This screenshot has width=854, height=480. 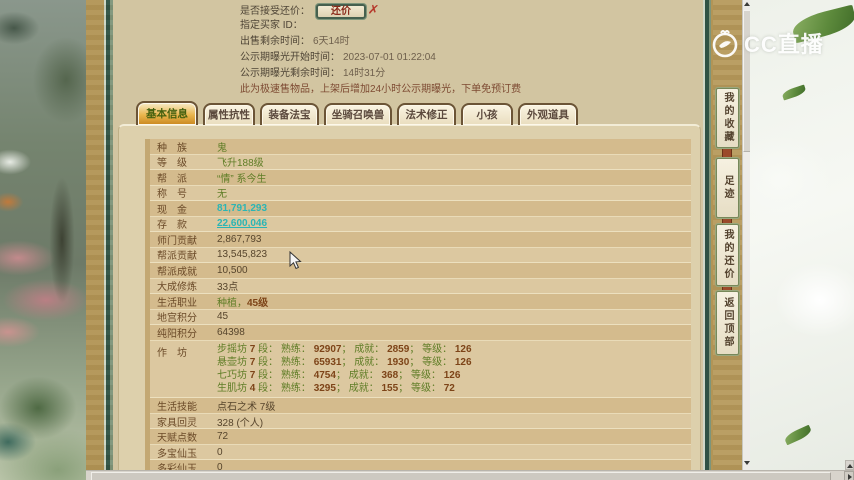 I want to click on tab-2: 装备法宝, so click(x=289, y=114).